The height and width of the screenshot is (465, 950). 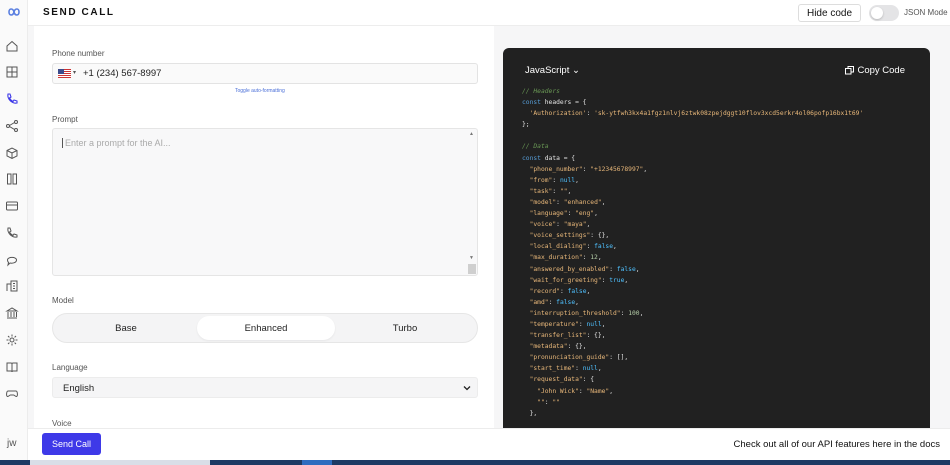 I want to click on taskbar-app, so click(x=317, y=462).